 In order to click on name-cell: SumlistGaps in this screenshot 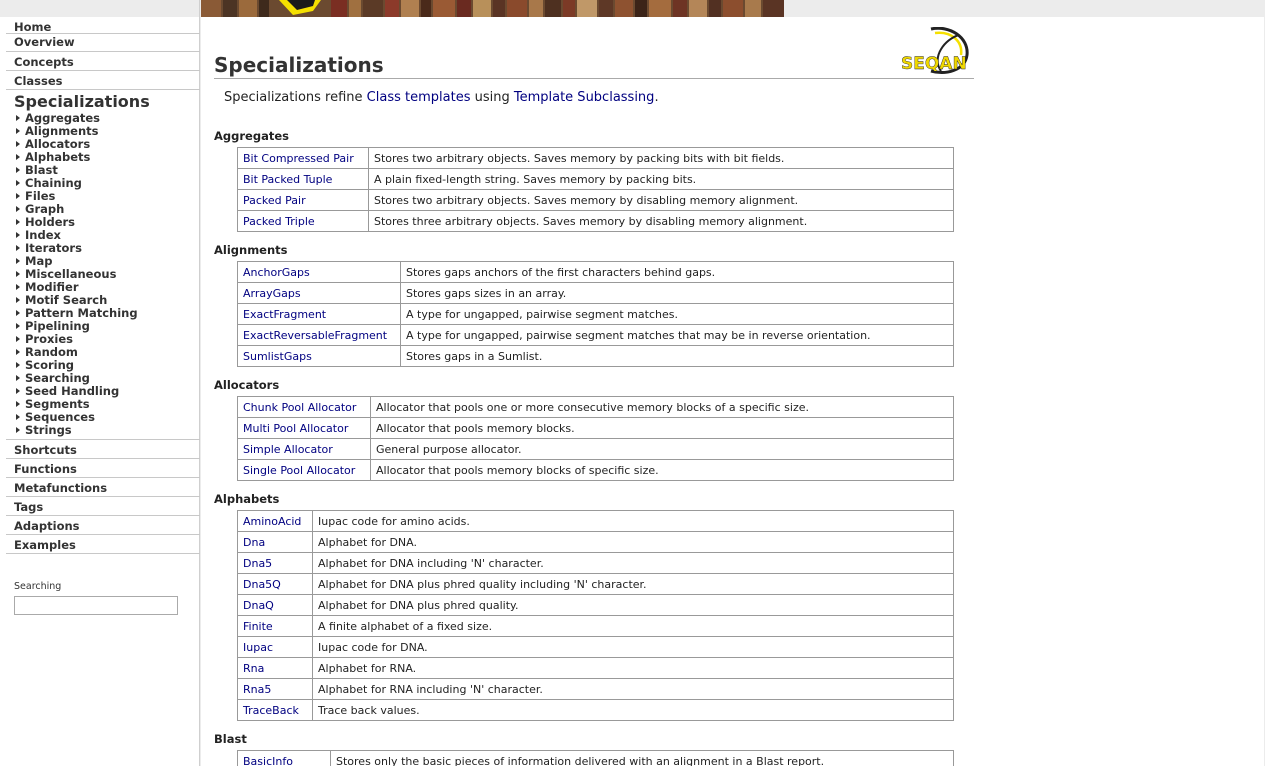, I will do `click(319, 356)`.